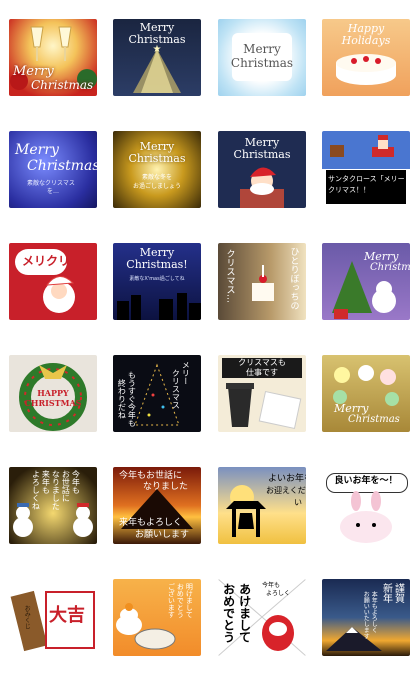  What do you see at coordinates (157, 27) in the screenshot?
I see `sticker-text-2a: Merry` at bounding box center [157, 27].